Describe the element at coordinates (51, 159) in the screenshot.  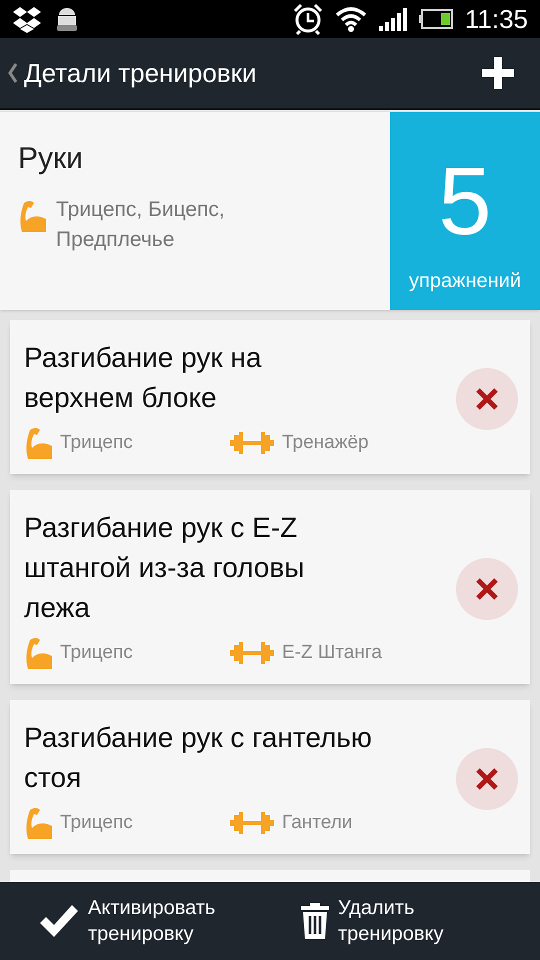
I see `workout-name: Руки` at that location.